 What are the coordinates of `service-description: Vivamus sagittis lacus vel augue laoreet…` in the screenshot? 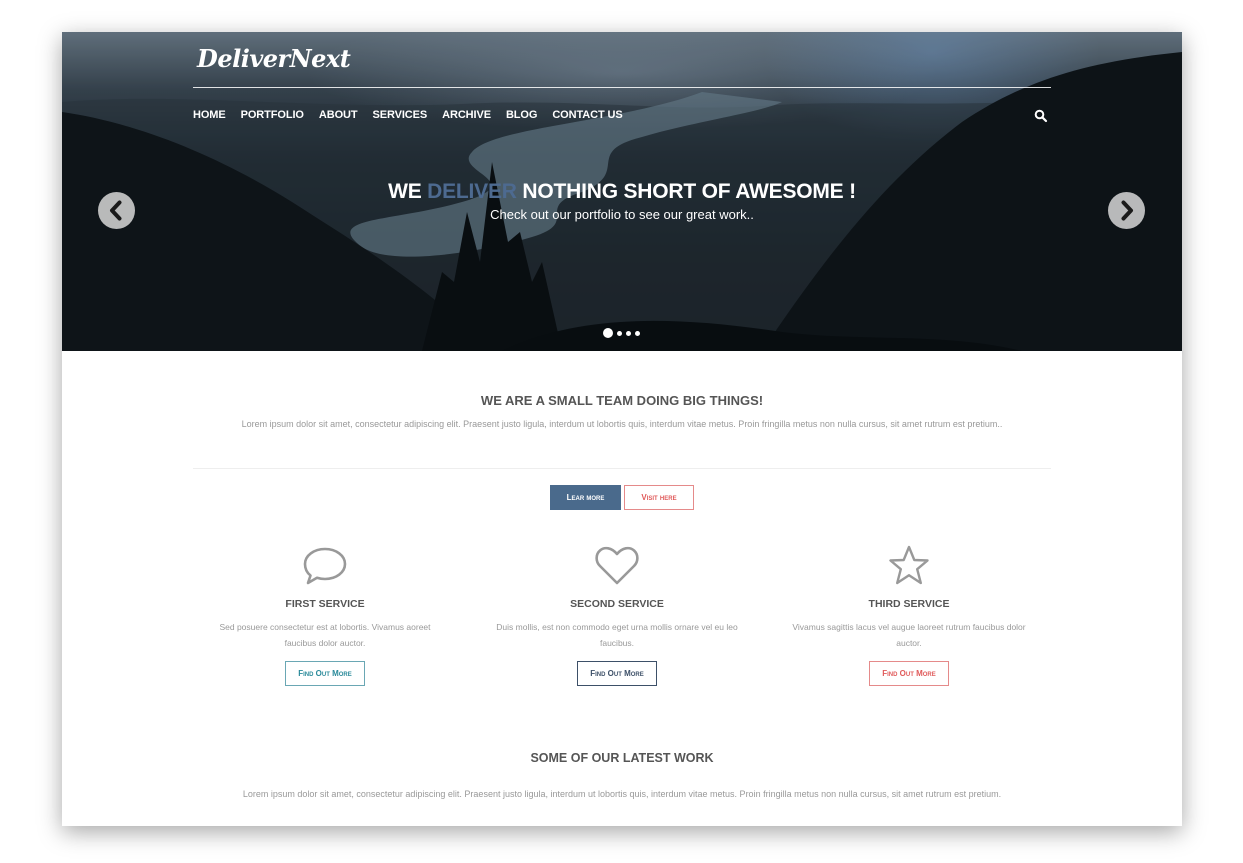 It's located at (909, 635).